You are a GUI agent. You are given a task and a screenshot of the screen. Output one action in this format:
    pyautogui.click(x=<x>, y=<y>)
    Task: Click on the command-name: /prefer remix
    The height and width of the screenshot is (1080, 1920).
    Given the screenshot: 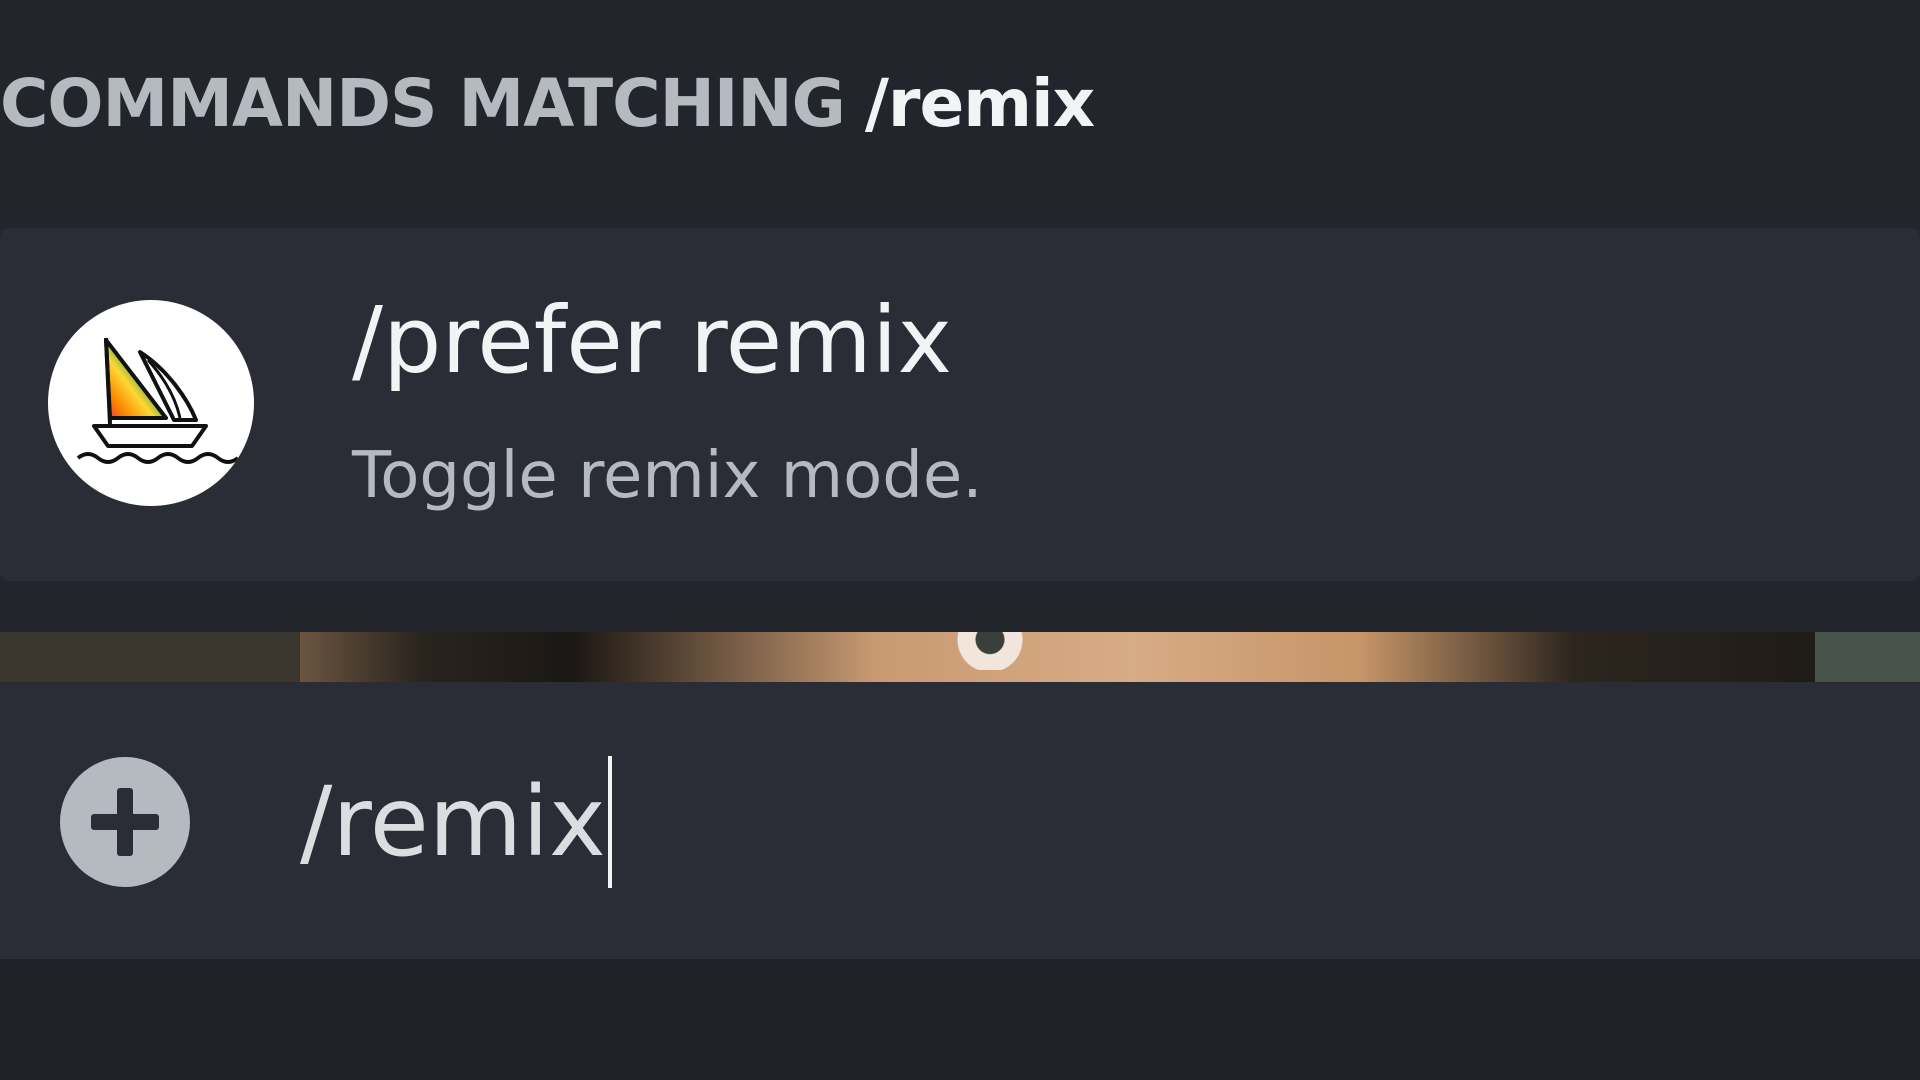 What is the action you would take?
    pyautogui.click(x=652, y=340)
    